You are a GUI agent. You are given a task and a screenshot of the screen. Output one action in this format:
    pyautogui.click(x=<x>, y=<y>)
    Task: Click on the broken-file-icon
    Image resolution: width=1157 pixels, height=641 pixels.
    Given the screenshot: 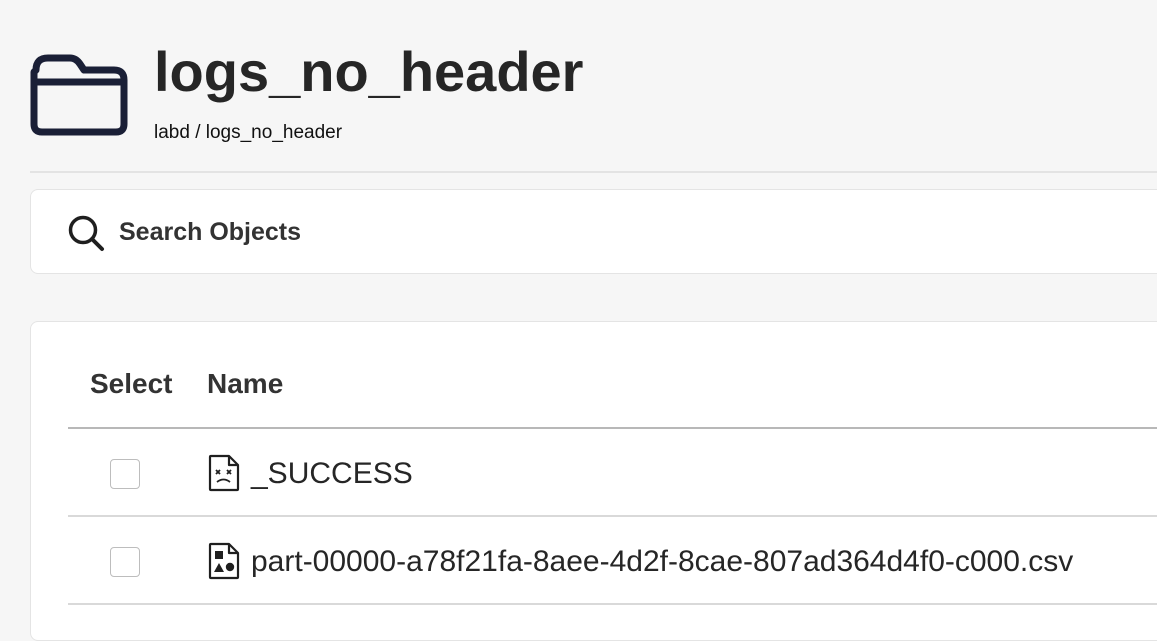 What is the action you would take?
    pyautogui.click(x=224, y=473)
    